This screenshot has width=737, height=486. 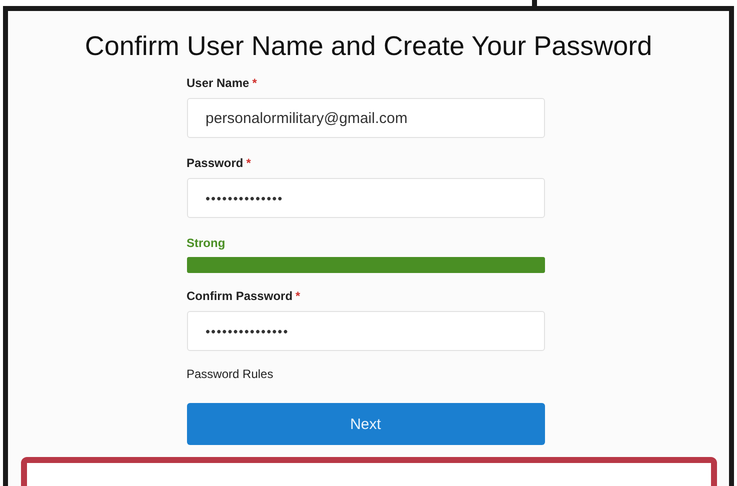 I want to click on next-button: Next, so click(x=365, y=424).